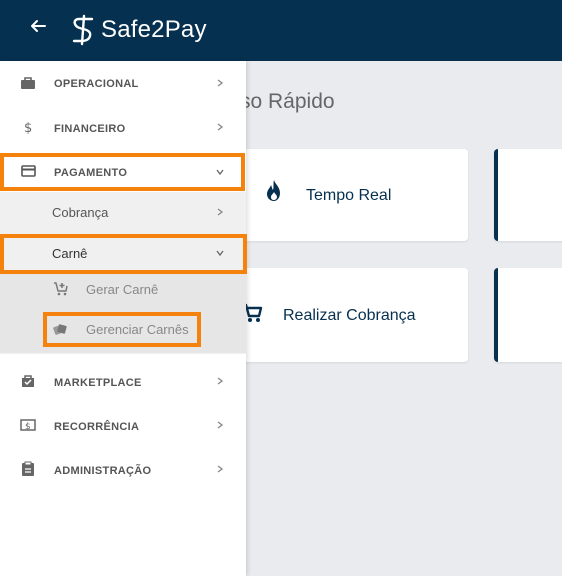 The width and height of the screenshot is (562, 576). Describe the element at coordinates (61, 289) in the screenshot. I see `cart-plus-icon` at that location.